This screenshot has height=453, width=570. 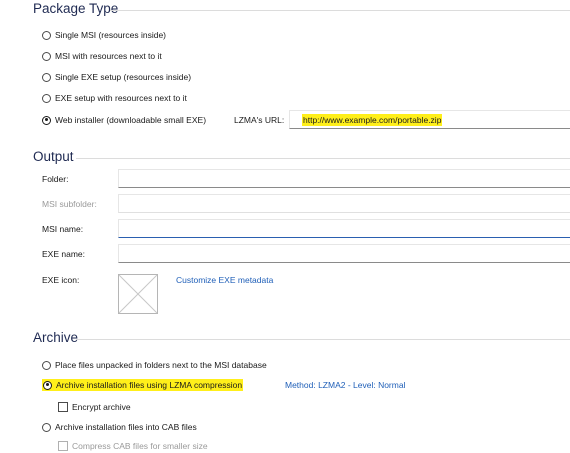 I want to click on folder-label: Folder:, so click(x=55, y=179).